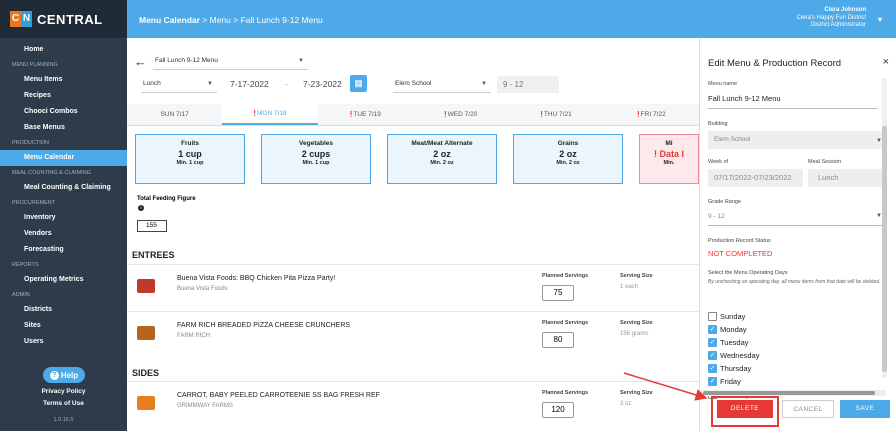 Image resolution: width=896 pixels, height=431 pixels. I want to click on delete-highlight-box, so click(745, 411).